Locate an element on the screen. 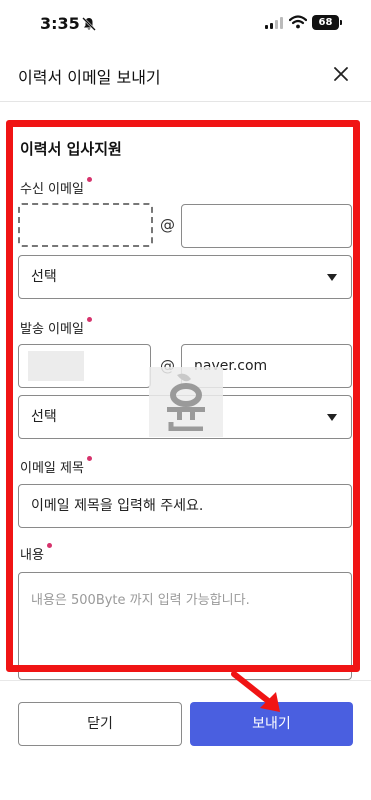 This screenshot has height=800, width=371. body-textarea: 내용은 500Byte 까지 입력 가능합니다. is located at coordinates (185, 626).